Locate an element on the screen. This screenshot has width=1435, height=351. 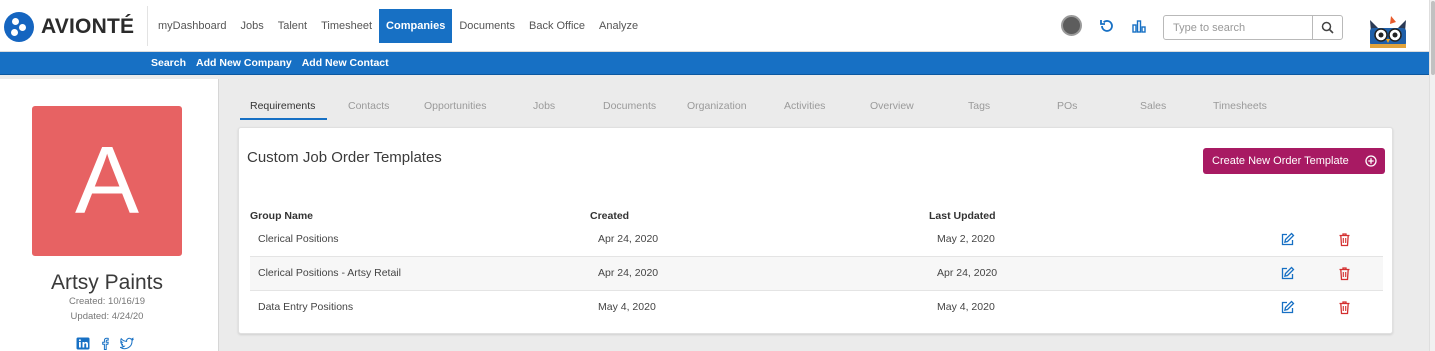
global-search is located at coordinates (1253, 27).